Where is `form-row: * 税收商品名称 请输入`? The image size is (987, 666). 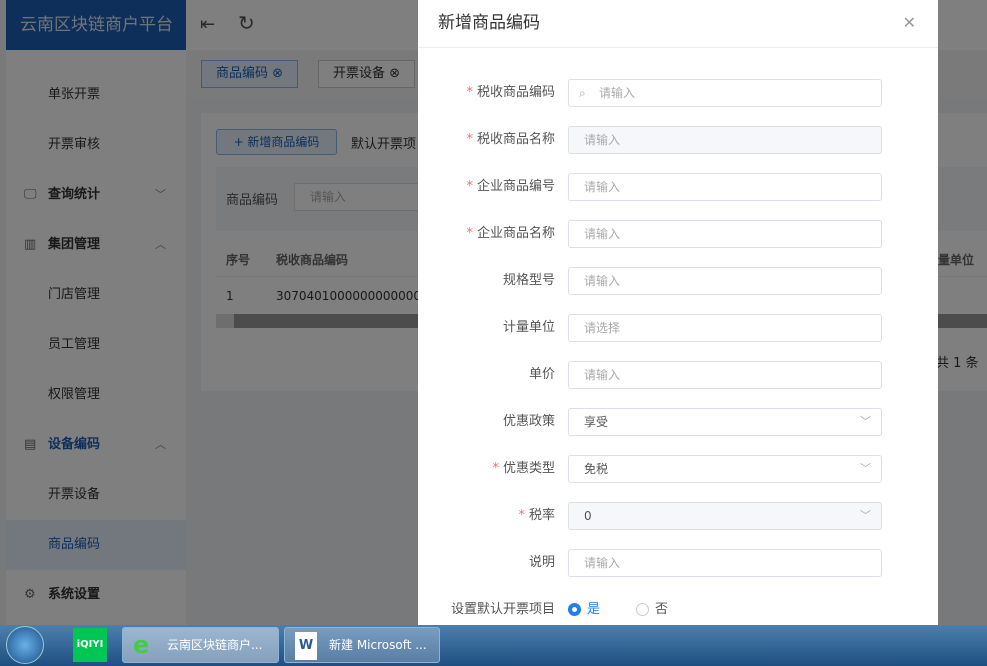
form-row: * 税收商品名称 请输入 is located at coordinates (678, 140).